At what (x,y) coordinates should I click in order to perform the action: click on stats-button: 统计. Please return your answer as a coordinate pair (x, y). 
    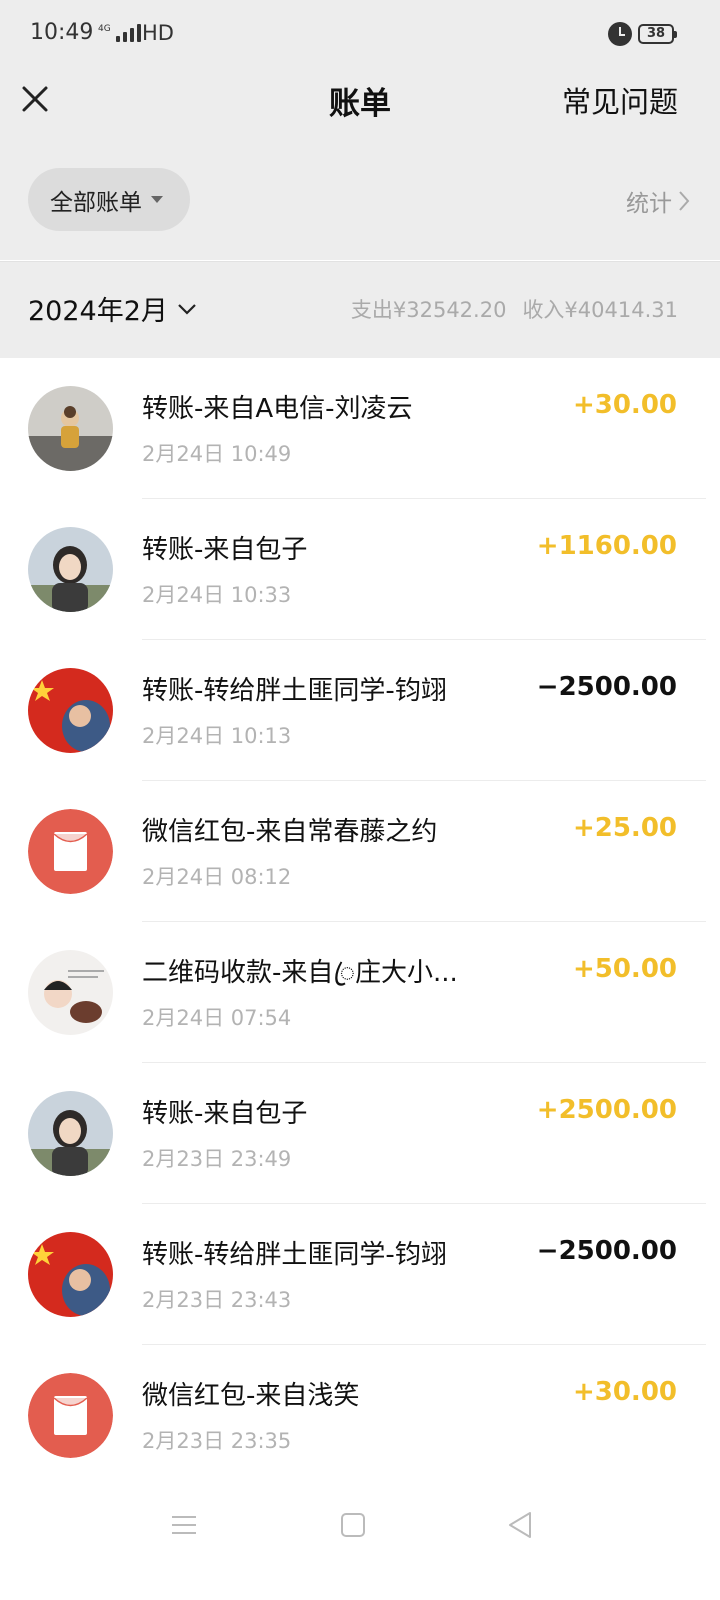
    Looking at the image, I should click on (658, 201).